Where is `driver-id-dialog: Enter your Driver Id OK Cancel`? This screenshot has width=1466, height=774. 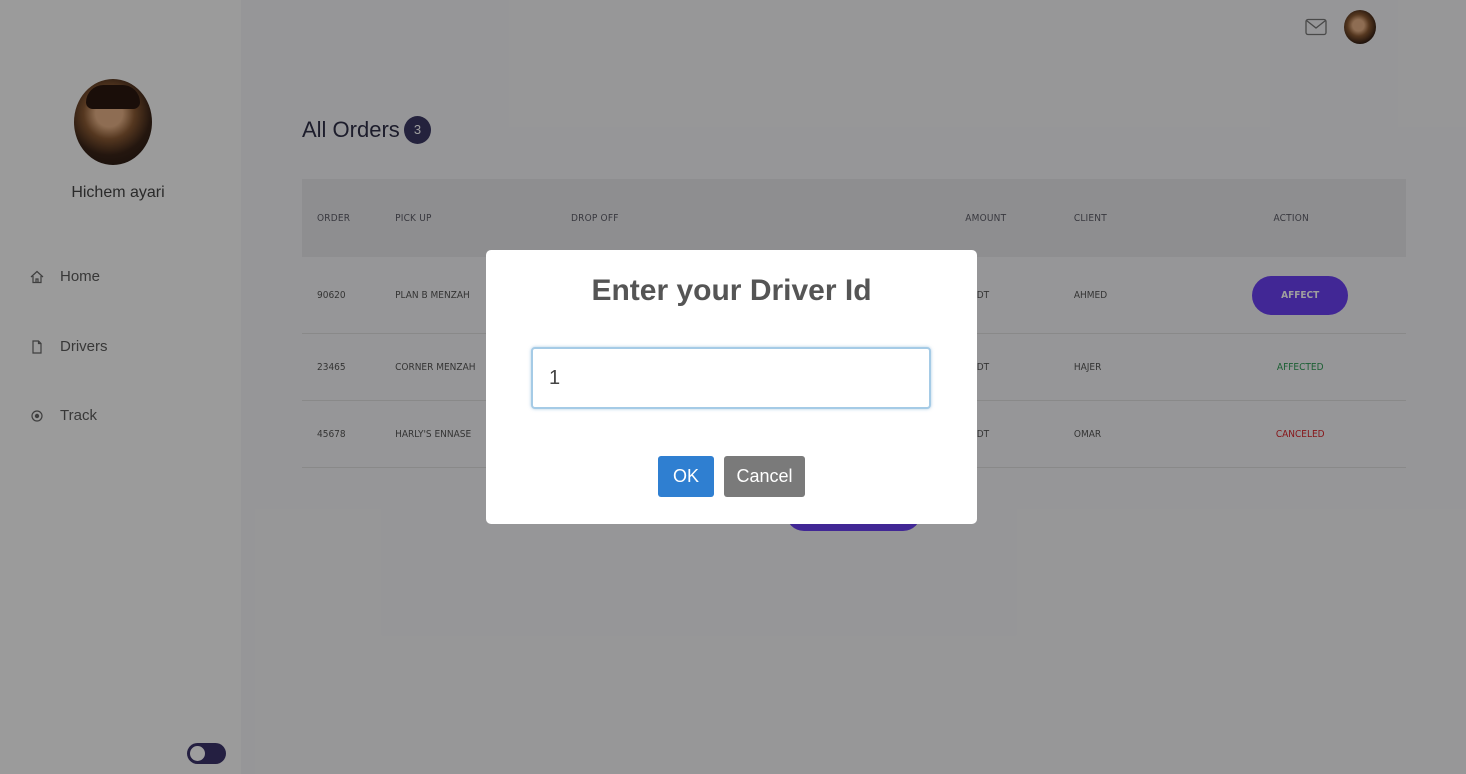 driver-id-dialog: Enter your Driver Id OK Cancel is located at coordinates (731, 387).